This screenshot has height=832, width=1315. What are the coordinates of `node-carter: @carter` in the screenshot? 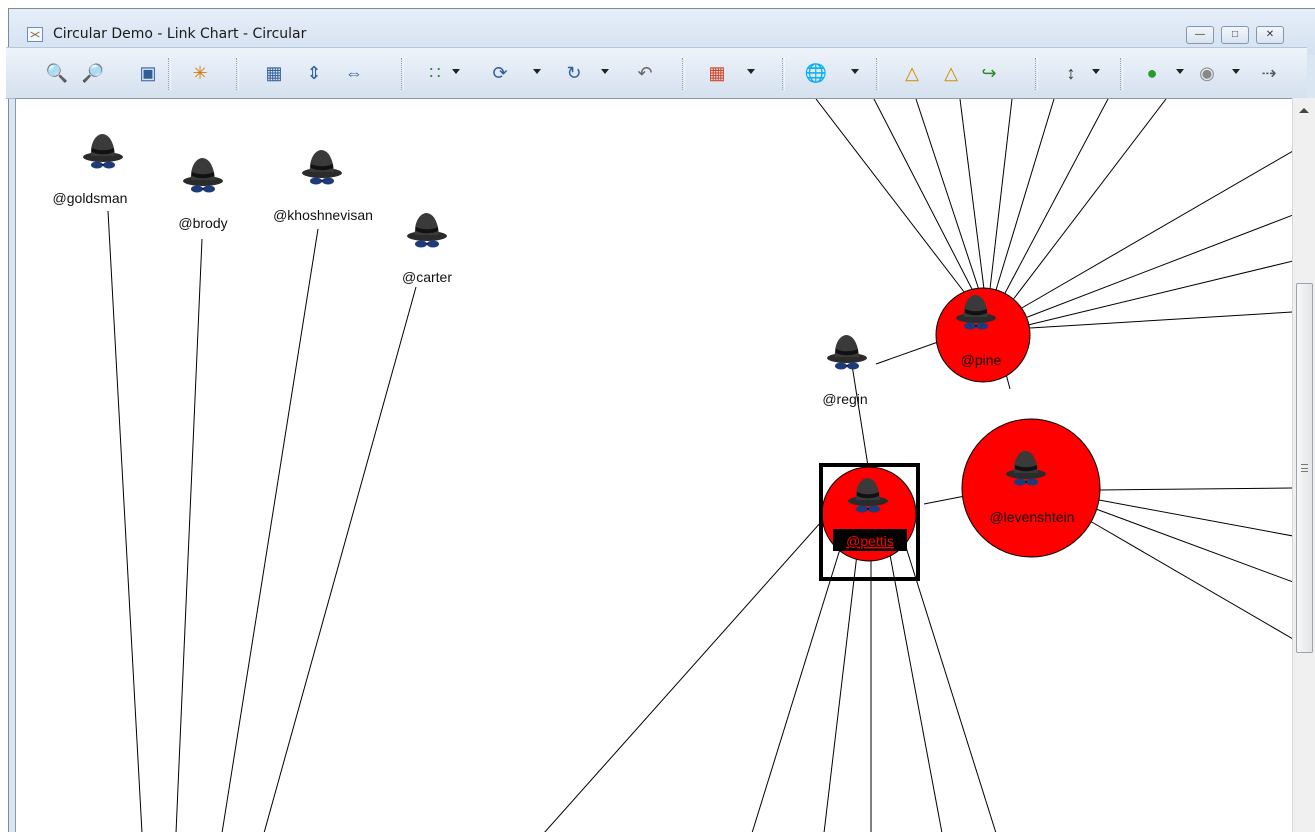 It's located at (427, 249).